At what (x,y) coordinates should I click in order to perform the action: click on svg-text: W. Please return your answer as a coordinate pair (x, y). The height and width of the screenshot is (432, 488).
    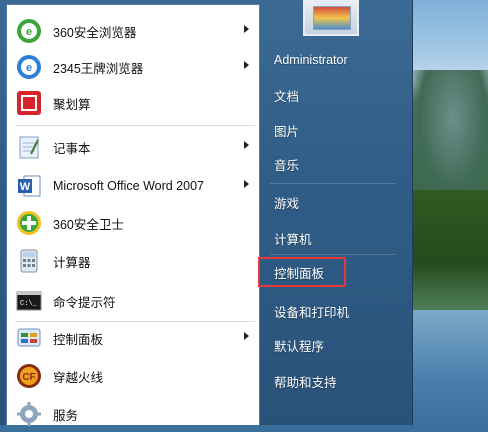
    Looking at the image, I should click on (25, 187).